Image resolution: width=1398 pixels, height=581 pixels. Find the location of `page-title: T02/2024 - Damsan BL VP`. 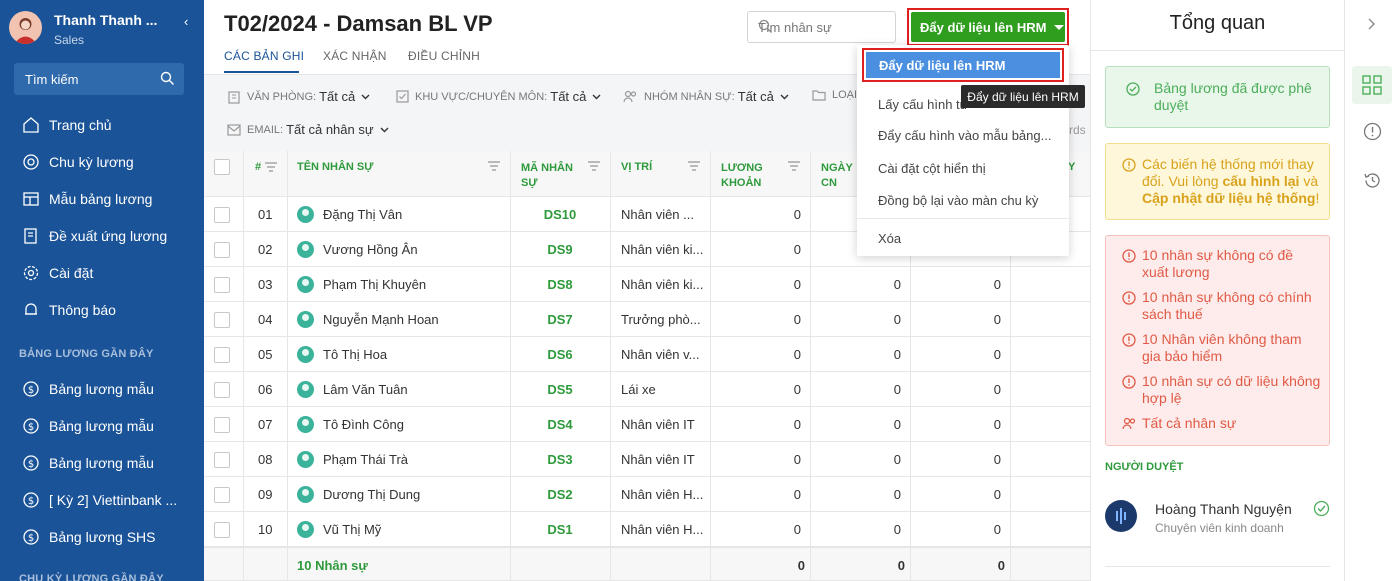

page-title: T02/2024 - Damsan BL VP is located at coordinates (358, 23).